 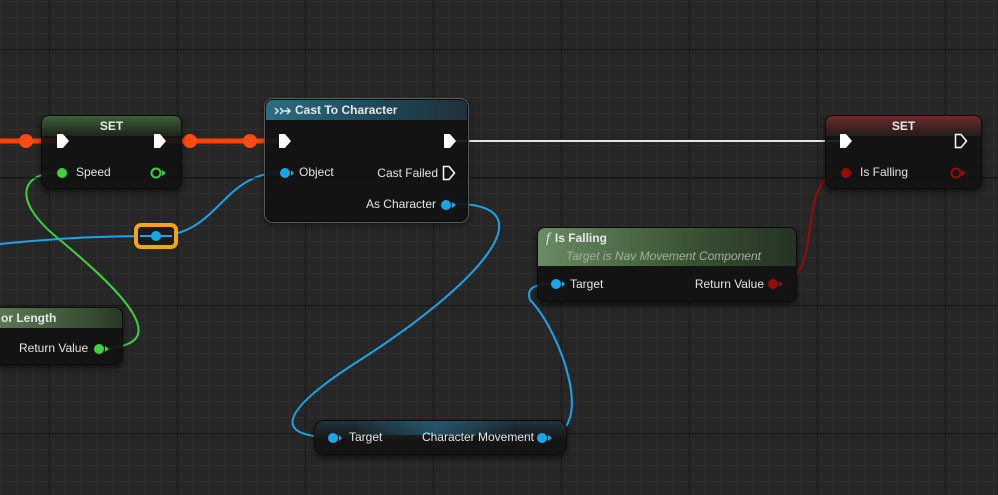 What do you see at coordinates (847, 173) in the screenshot?
I see `is-falling-in-pin` at bounding box center [847, 173].